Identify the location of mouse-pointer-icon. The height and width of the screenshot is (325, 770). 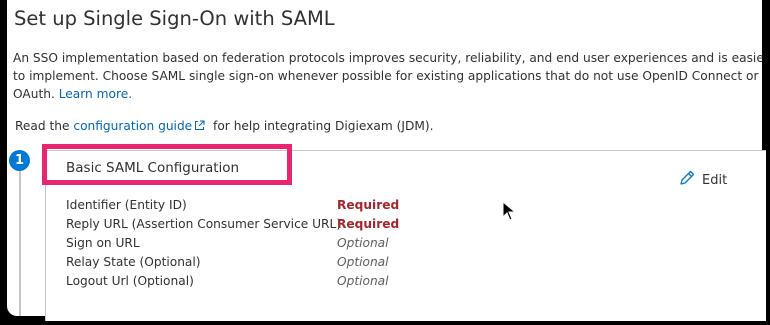
(509, 210).